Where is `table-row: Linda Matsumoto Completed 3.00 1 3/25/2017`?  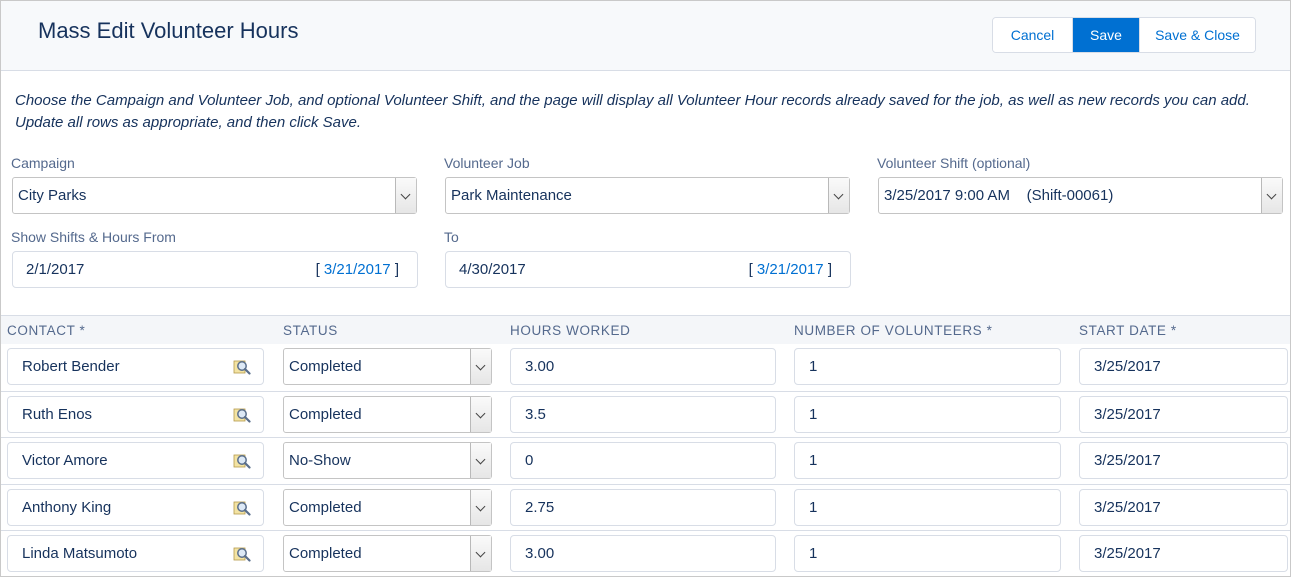
table-row: Linda Matsumoto Completed 3.00 1 3/25/2017 is located at coordinates (645, 553).